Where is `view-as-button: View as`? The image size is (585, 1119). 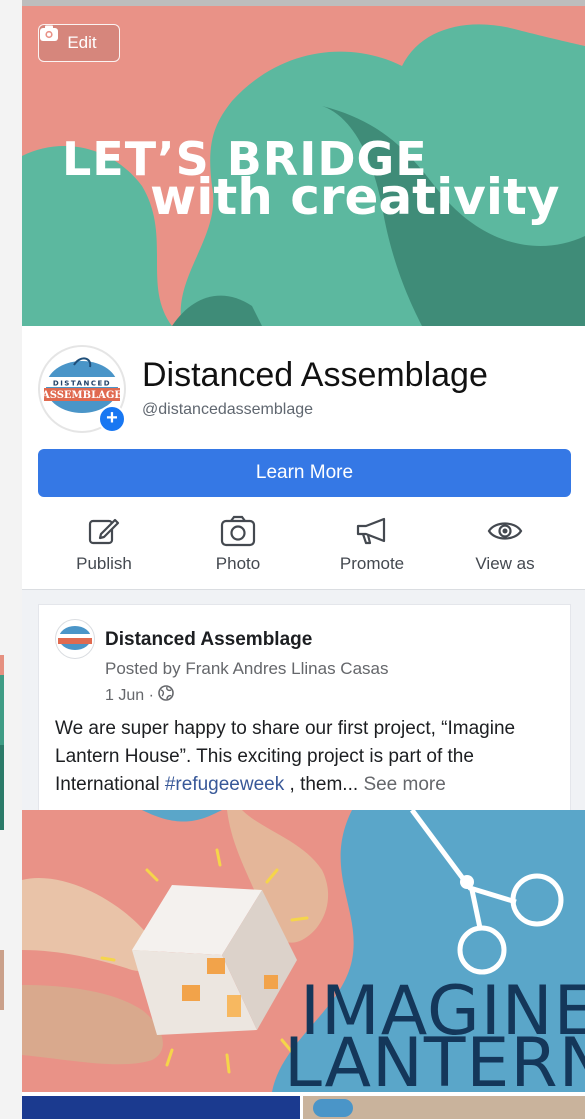
view-as-button: View as is located at coordinates (505, 543).